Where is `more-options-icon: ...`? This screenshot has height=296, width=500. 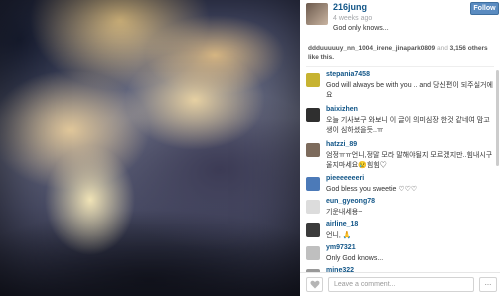
more-options-icon: ... is located at coordinates (488, 284).